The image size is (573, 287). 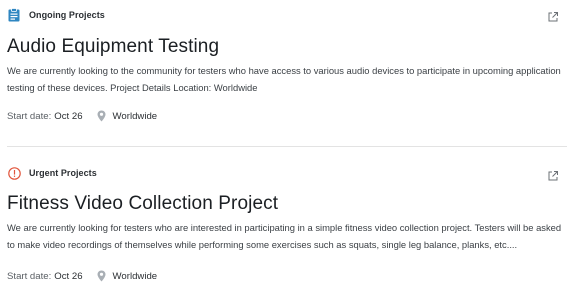 What do you see at coordinates (287, 204) in the screenshot?
I see `project-title: Fitness Video Collection Project` at bounding box center [287, 204].